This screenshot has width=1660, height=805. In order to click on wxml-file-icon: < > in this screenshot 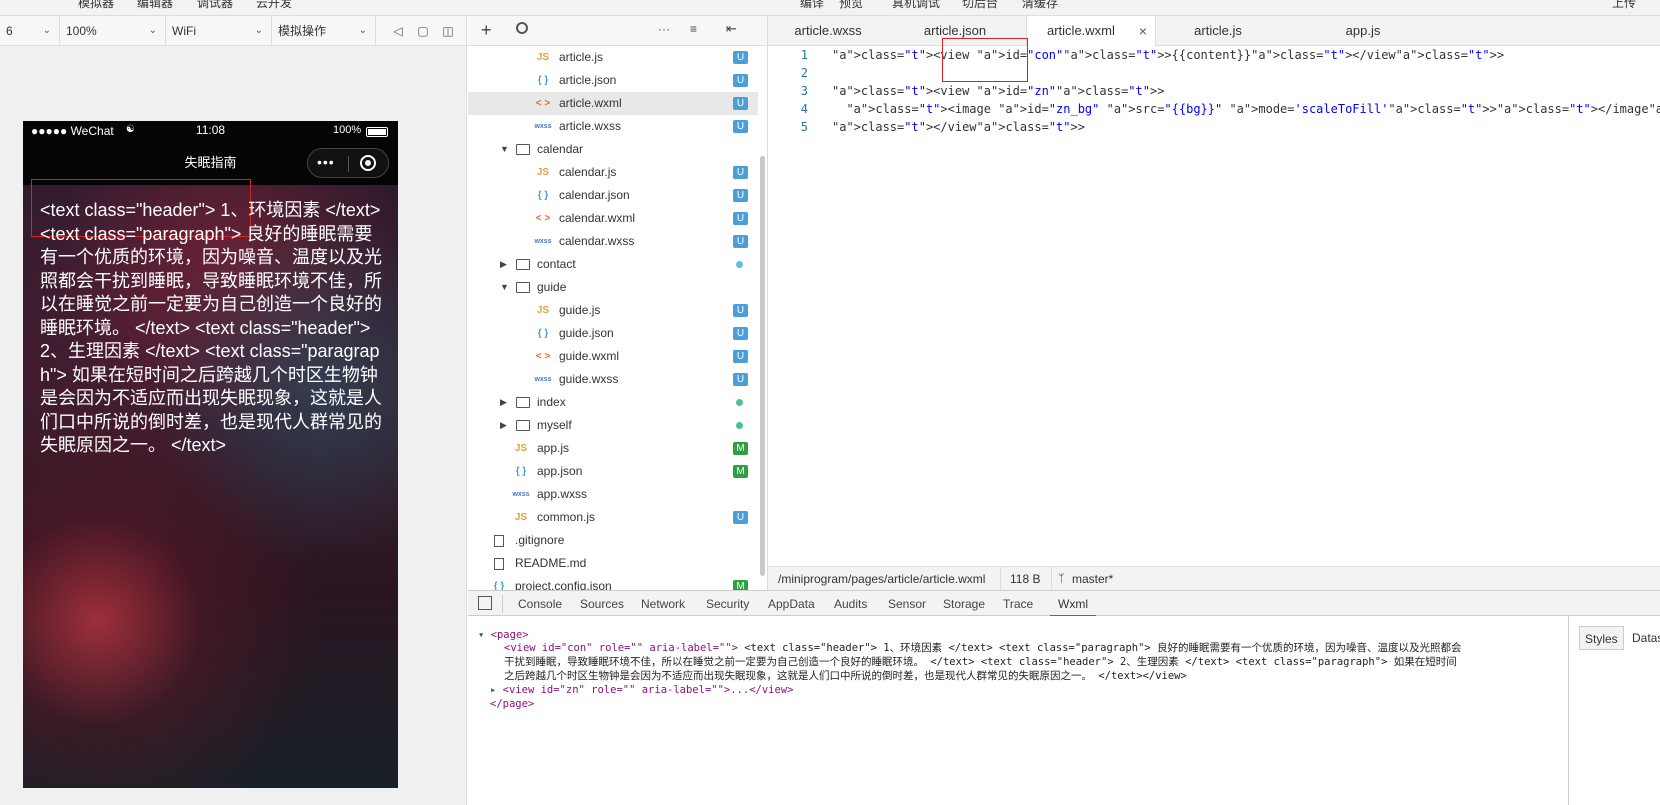, I will do `click(543, 218)`.